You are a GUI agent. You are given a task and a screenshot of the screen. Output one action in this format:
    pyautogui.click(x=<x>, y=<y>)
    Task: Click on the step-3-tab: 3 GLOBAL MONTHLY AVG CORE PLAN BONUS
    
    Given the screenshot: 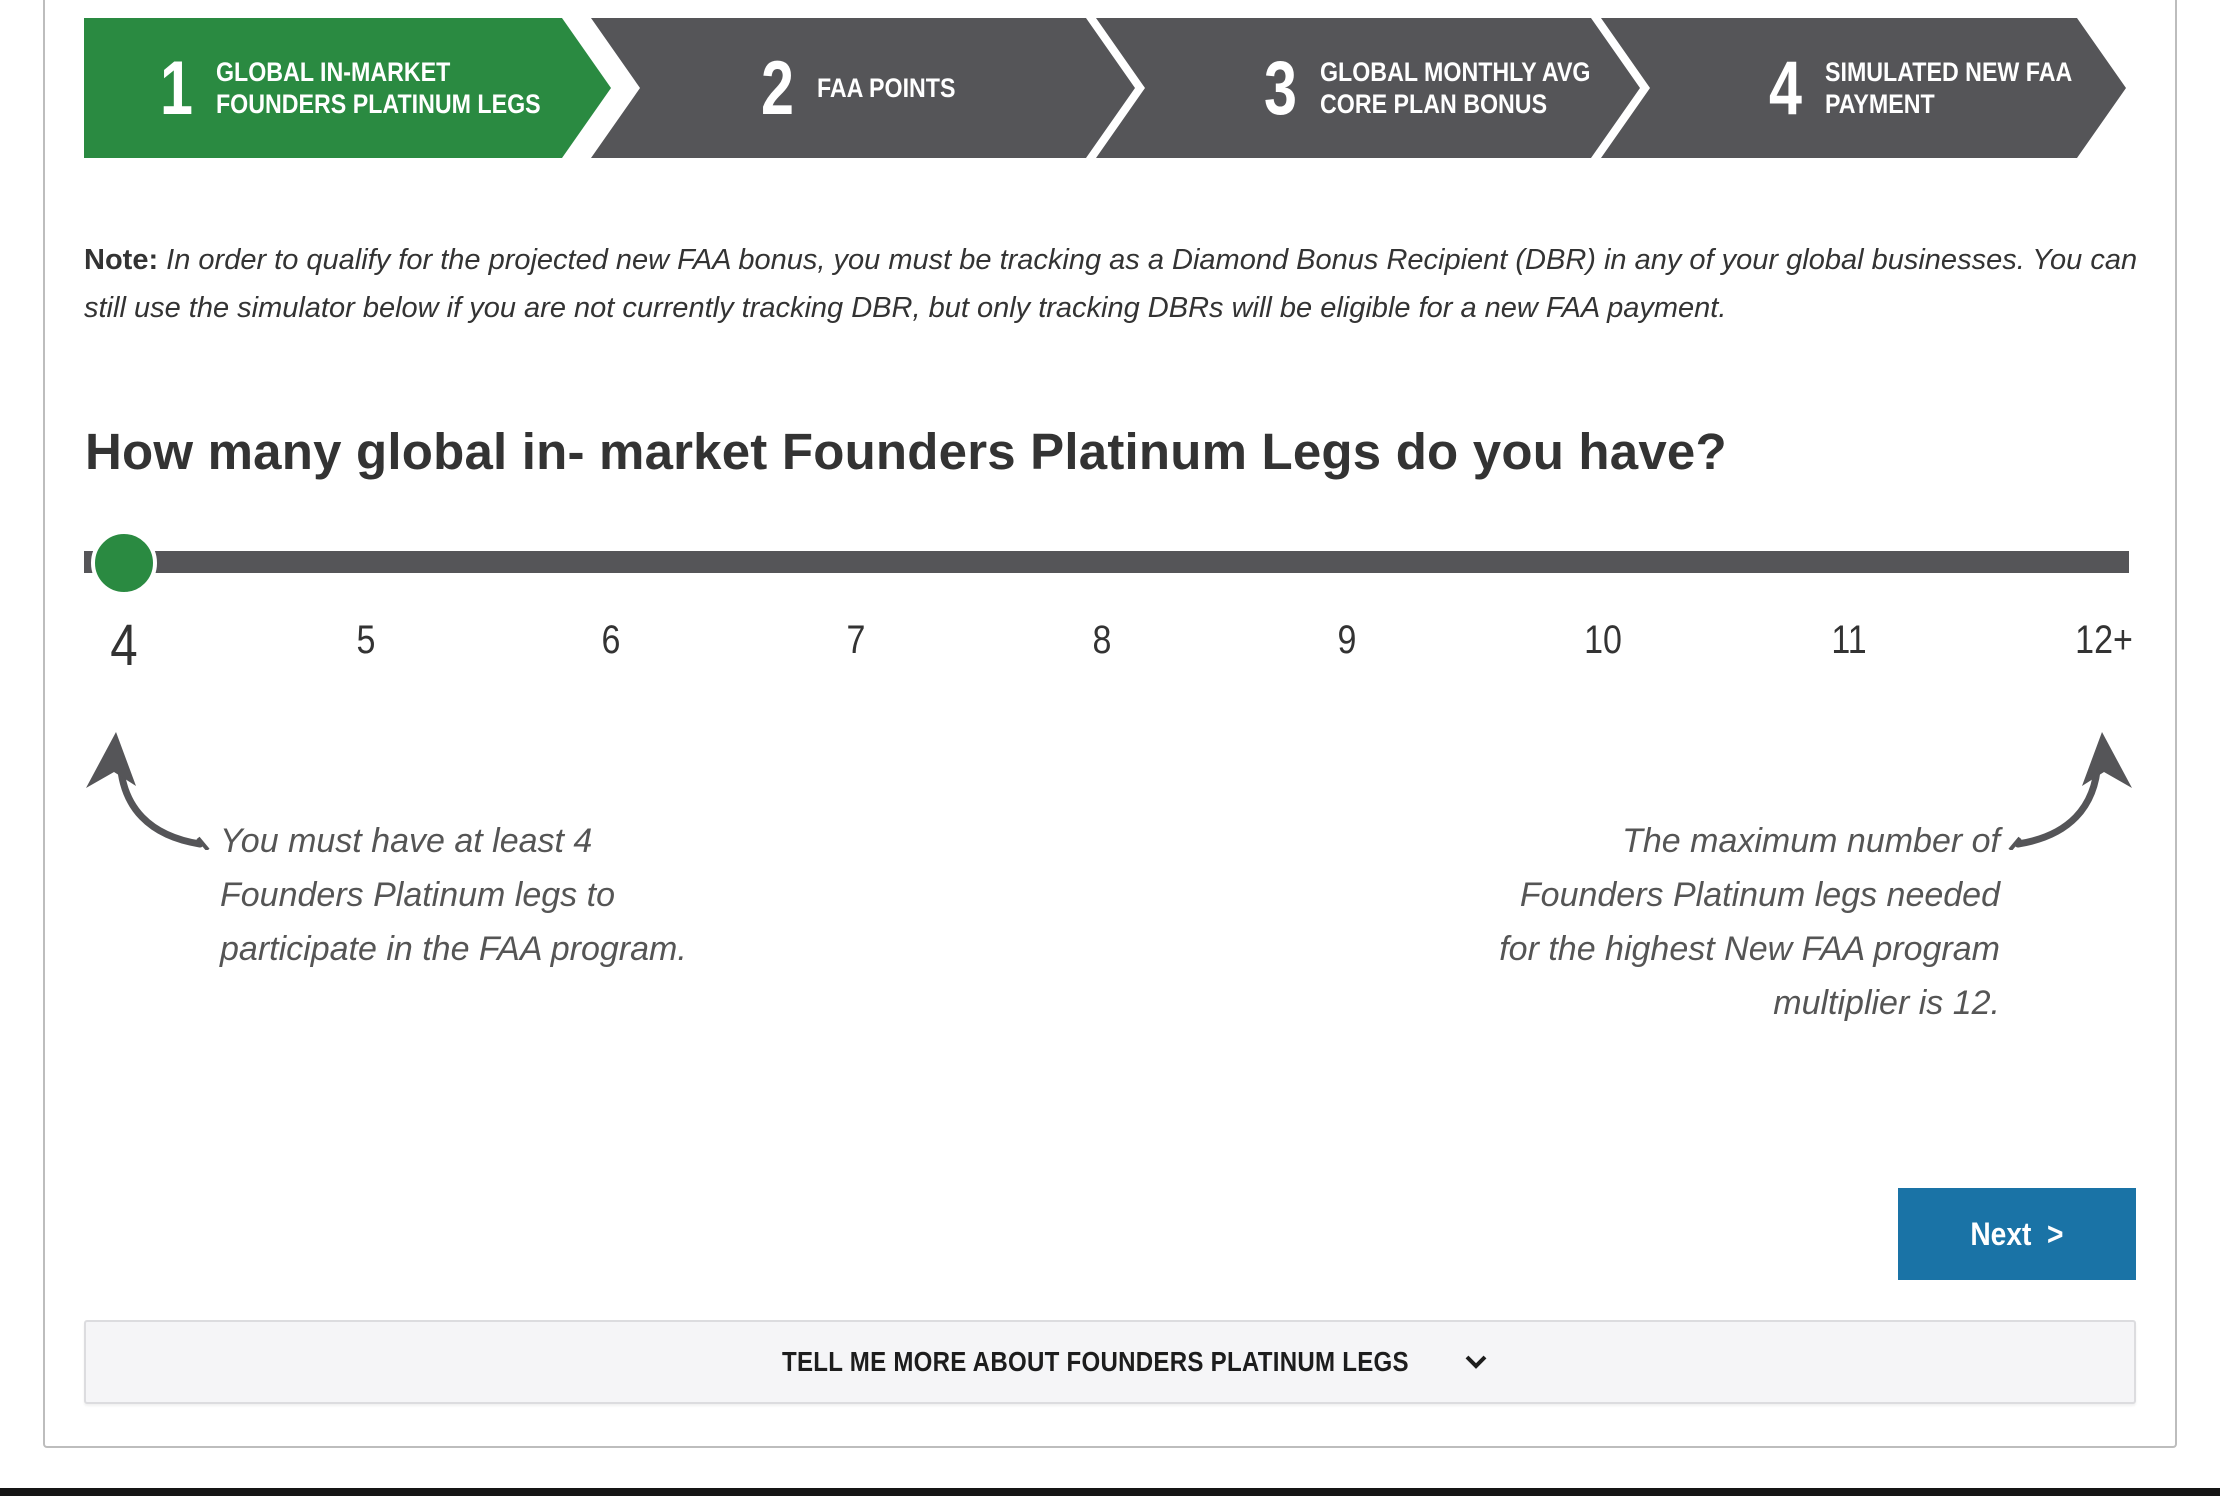 What is the action you would take?
    pyautogui.click(x=1368, y=88)
    